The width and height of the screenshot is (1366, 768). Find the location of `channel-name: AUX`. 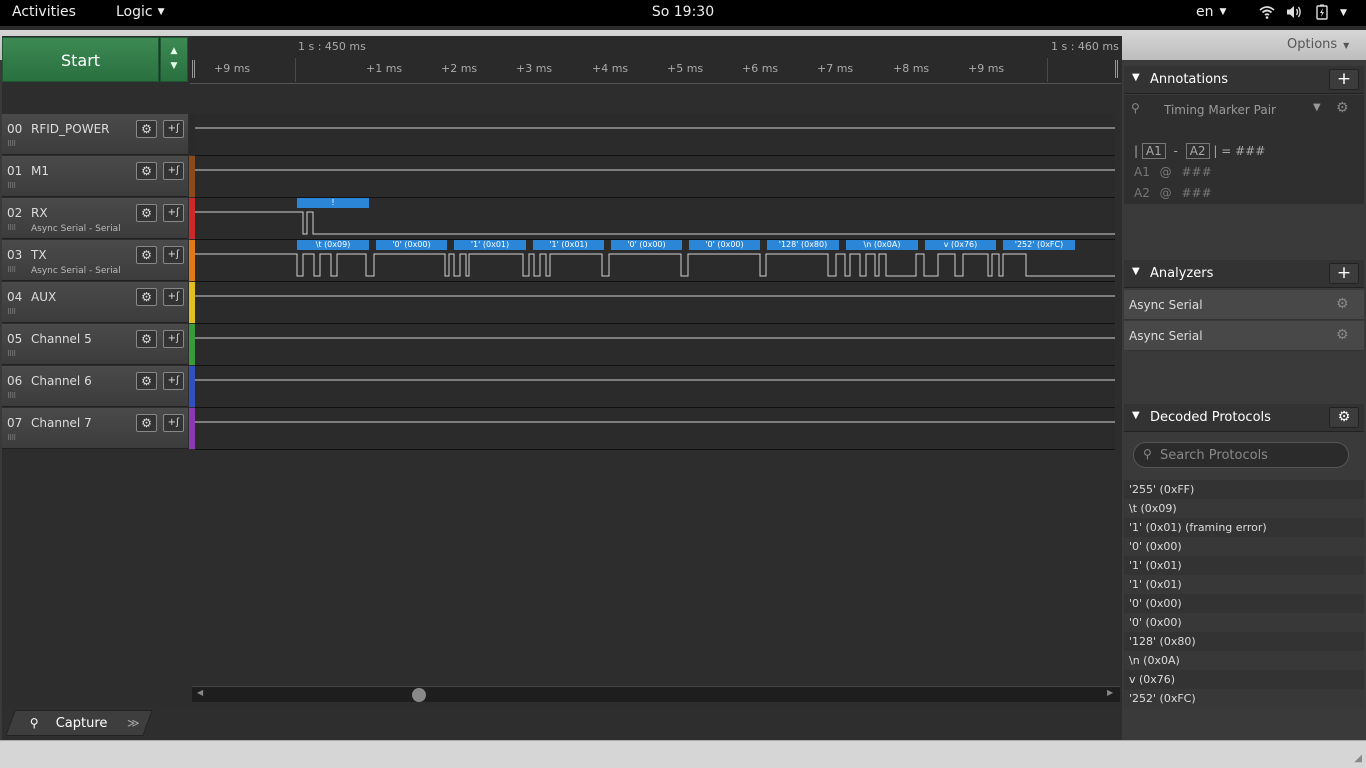

channel-name: AUX is located at coordinates (43, 297).